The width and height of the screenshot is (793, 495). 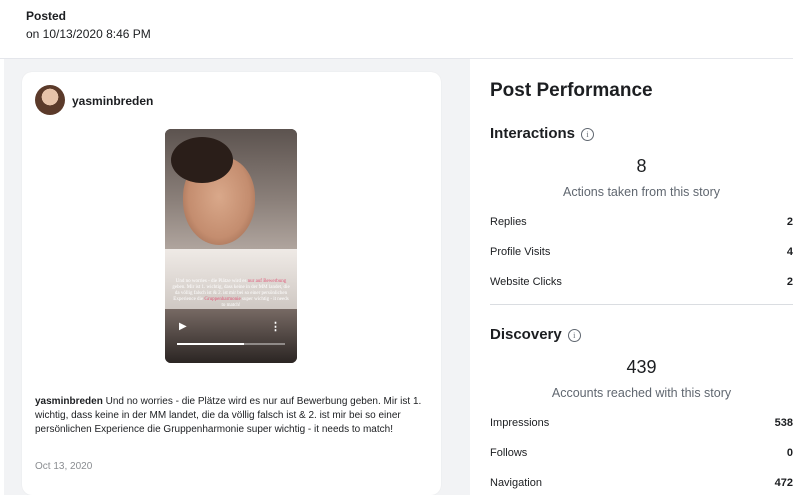 What do you see at coordinates (641, 367) in the screenshot?
I see `discovery-value: 439` at bounding box center [641, 367].